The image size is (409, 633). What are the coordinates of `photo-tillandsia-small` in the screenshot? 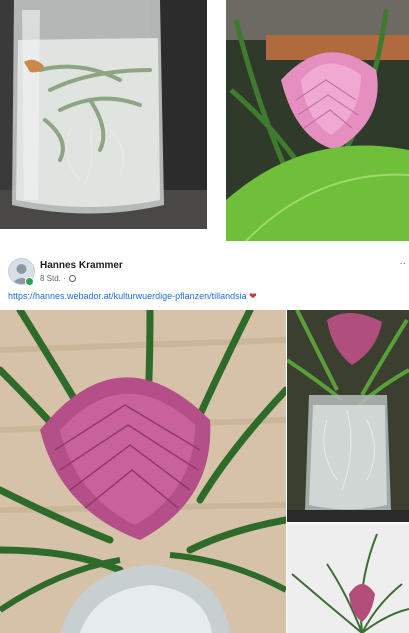 It's located at (348, 578).